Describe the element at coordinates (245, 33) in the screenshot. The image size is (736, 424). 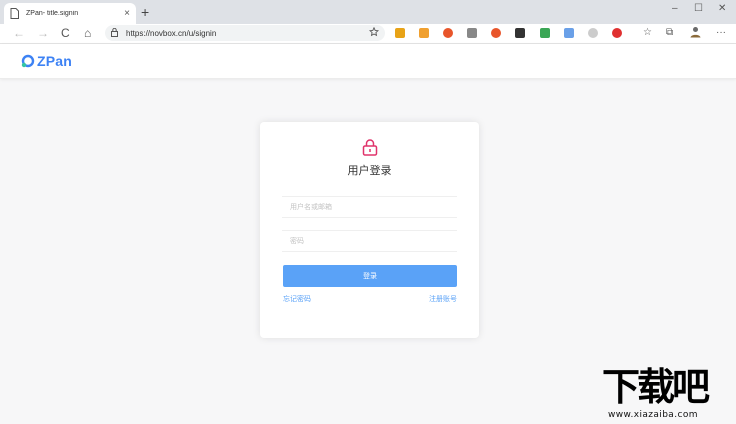
I see `address-bar: https://novbox.cn/u/signin` at that location.